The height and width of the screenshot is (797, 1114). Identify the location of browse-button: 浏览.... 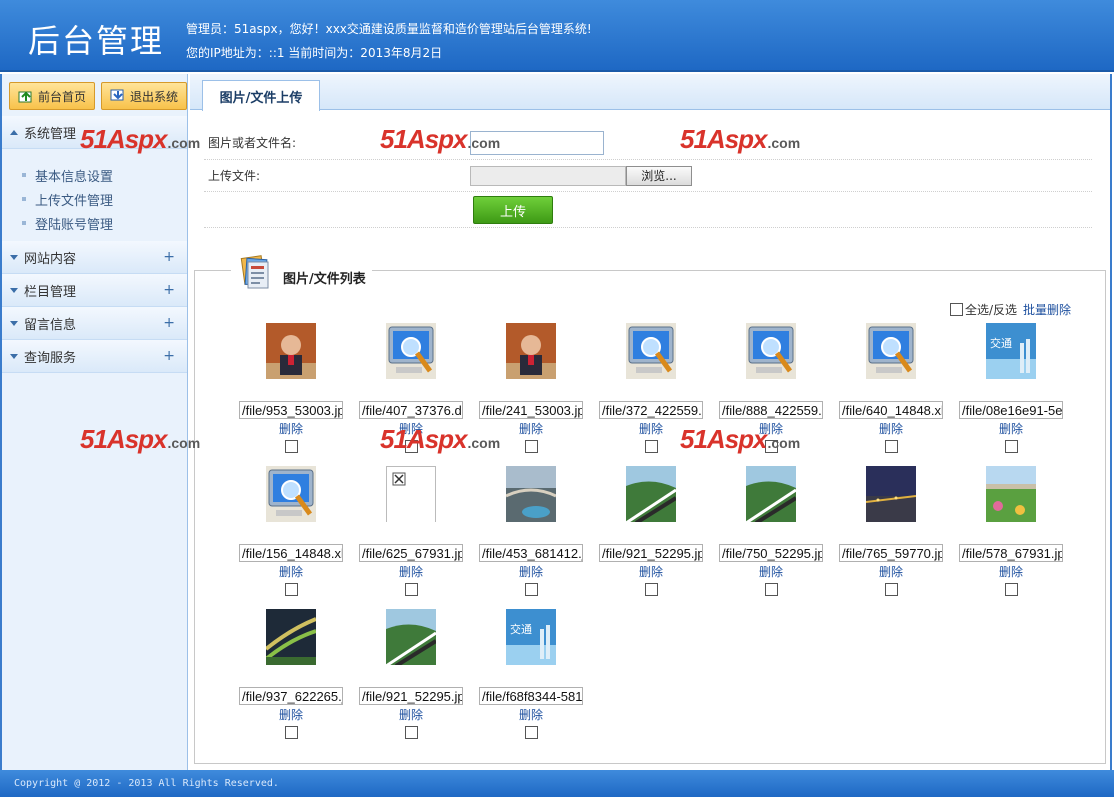
(659, 175).